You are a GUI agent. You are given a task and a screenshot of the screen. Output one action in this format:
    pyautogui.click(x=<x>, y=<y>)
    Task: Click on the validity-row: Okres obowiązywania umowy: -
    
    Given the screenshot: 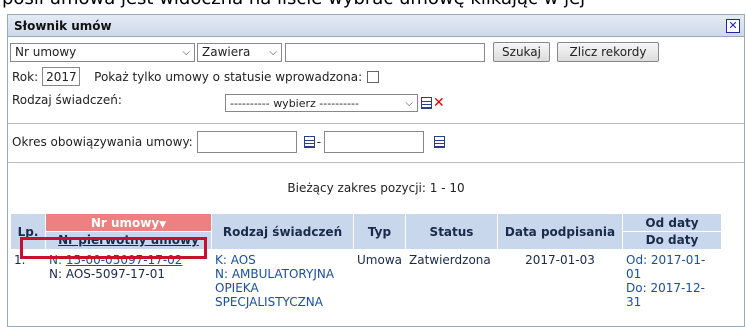 What is the action you would take?
    pyautogui.click(x=229, y=142)
    